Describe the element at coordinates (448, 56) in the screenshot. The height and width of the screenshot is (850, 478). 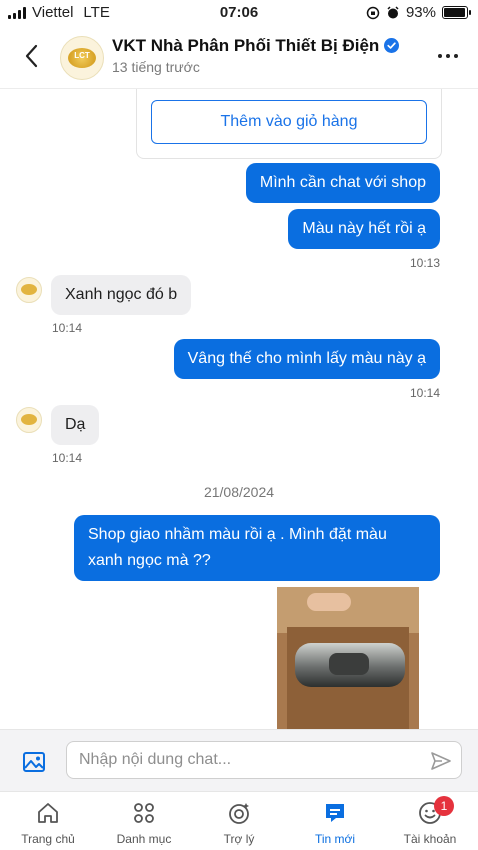
I see `more-options-icon` at that location.